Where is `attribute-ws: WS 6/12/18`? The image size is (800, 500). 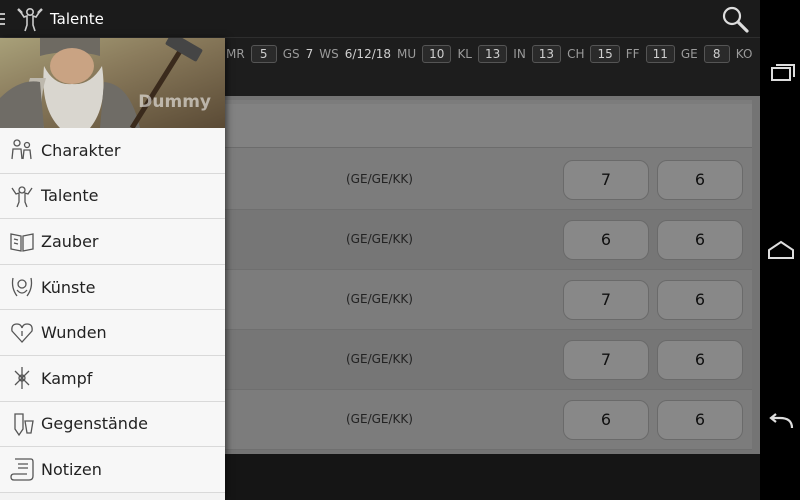 attribute-ws: WS 6/12/18 is located at coordinates (355, 54).